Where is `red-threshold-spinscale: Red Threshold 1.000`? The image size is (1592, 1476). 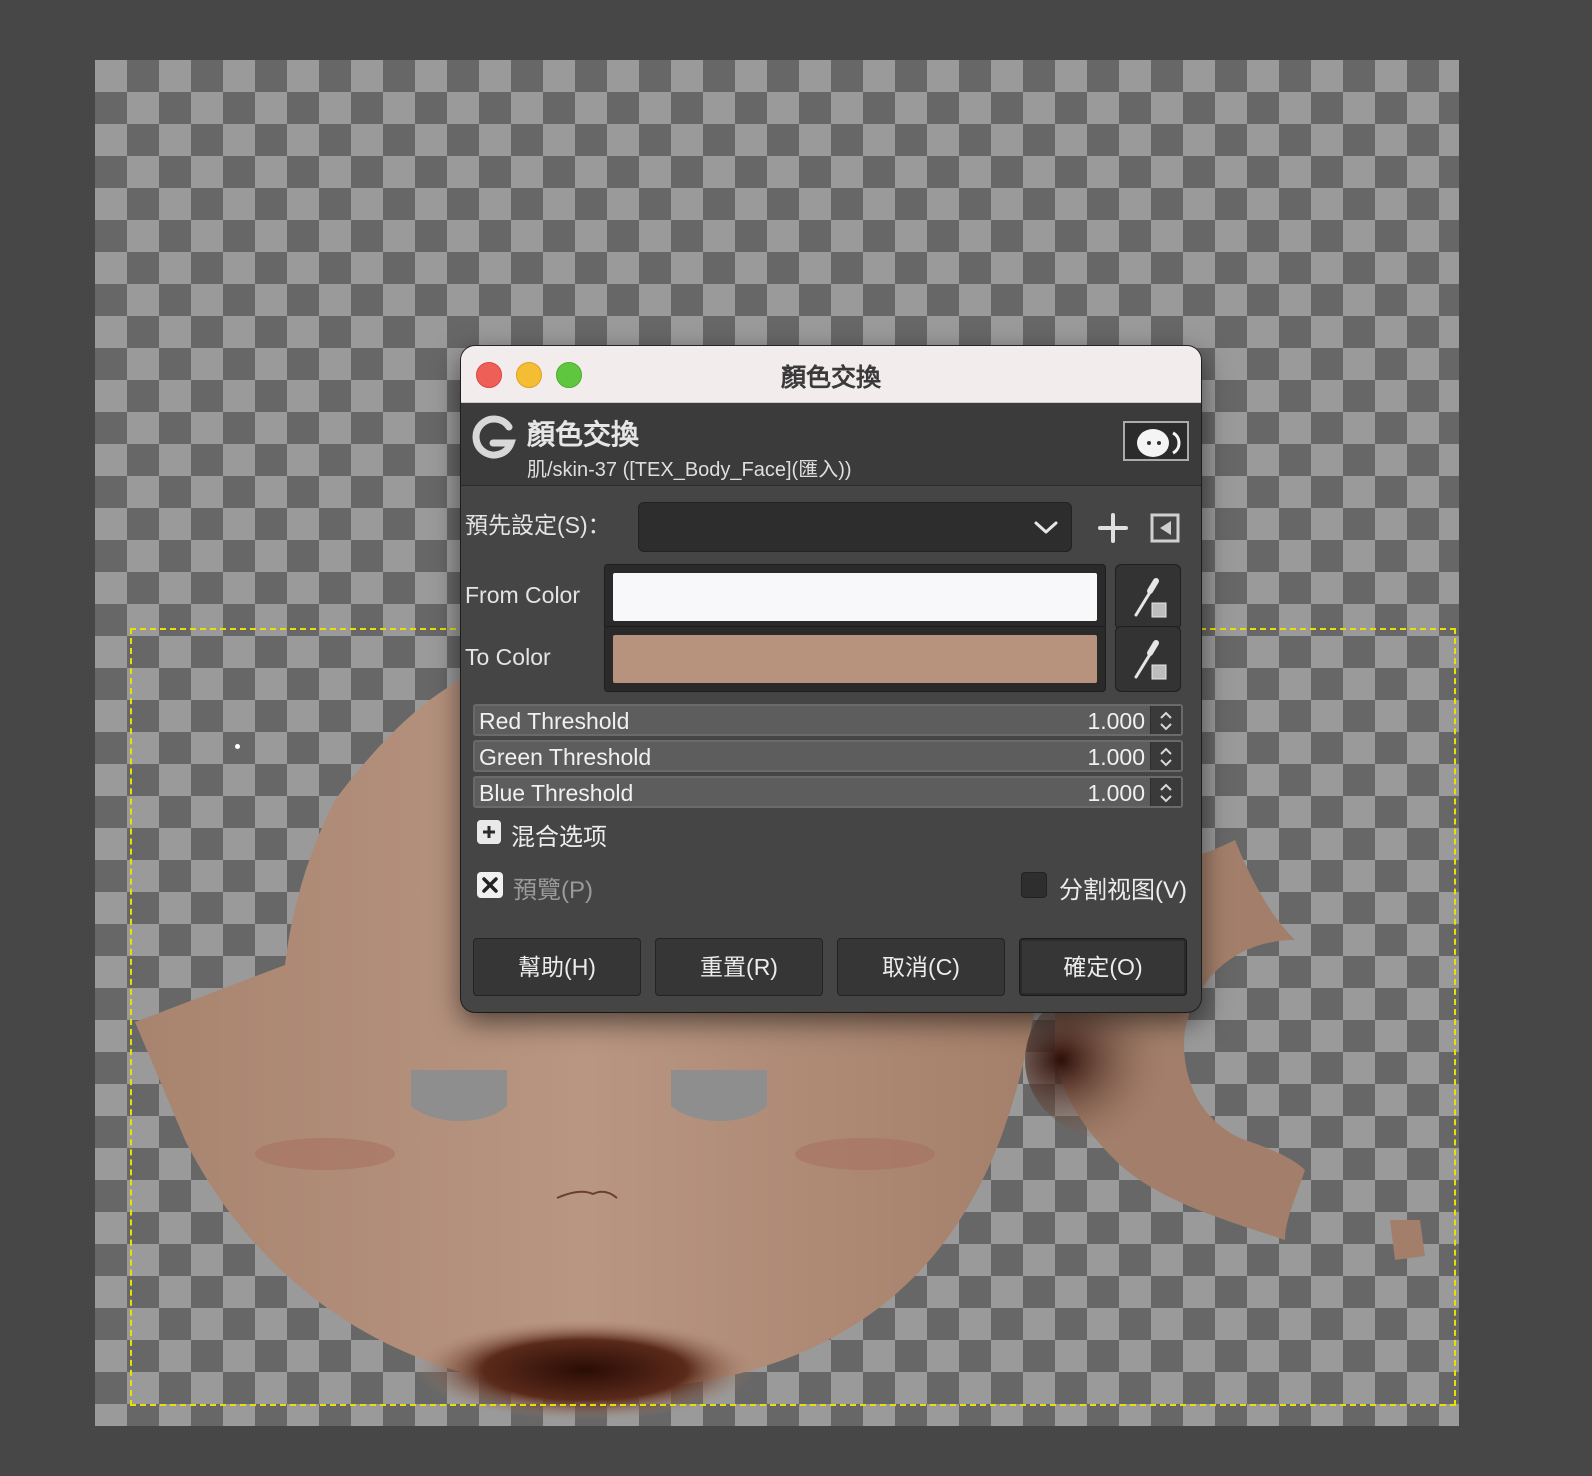 red-threshold-spinscale: Red Threshold 1.000 is located at coordinates (828, 720).